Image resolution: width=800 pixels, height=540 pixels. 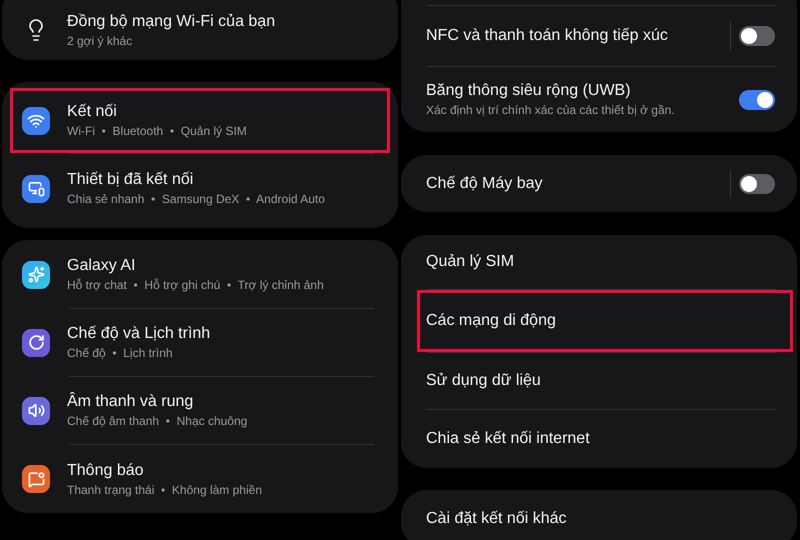 What do you see at coordinates (485, 183) in the screenshot?
I see `item-title: Chế độ Máy bay` at bounding box center [485, 183].